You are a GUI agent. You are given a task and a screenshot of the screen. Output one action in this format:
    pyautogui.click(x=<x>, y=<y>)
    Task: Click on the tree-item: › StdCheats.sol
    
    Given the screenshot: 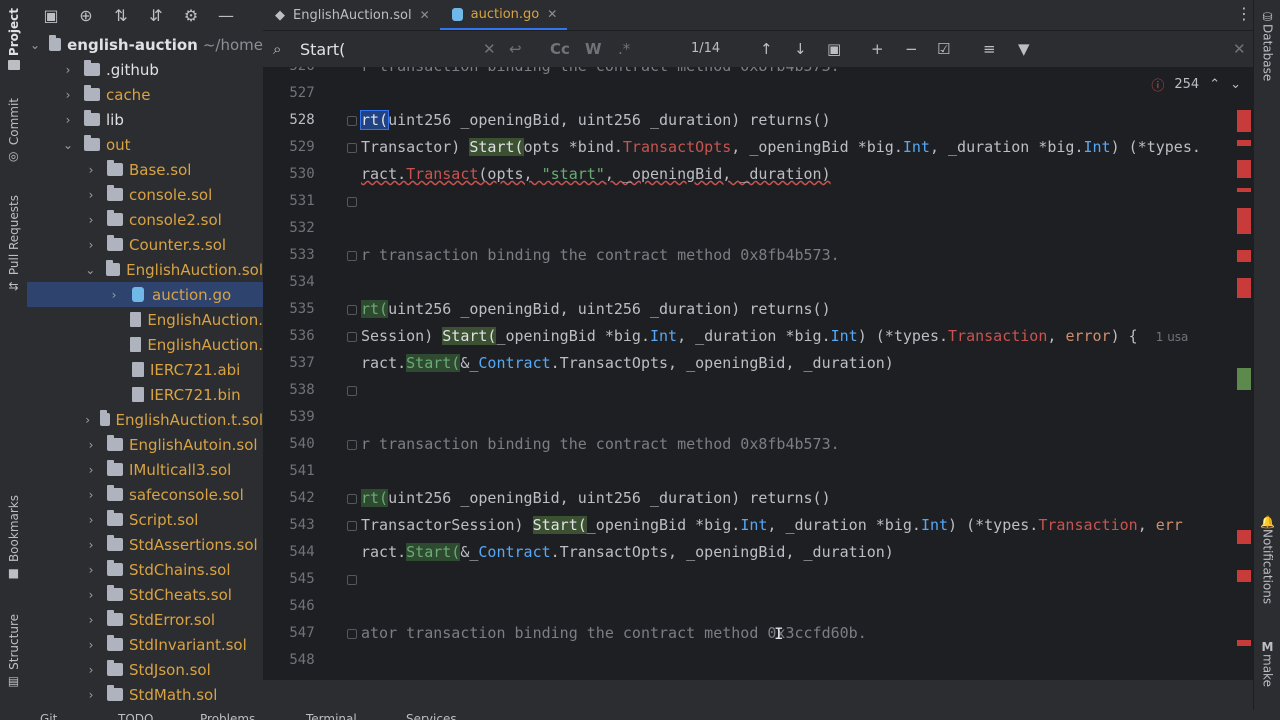 What is the action you would take?
    pyautogui.click(x=145, y=594)
    